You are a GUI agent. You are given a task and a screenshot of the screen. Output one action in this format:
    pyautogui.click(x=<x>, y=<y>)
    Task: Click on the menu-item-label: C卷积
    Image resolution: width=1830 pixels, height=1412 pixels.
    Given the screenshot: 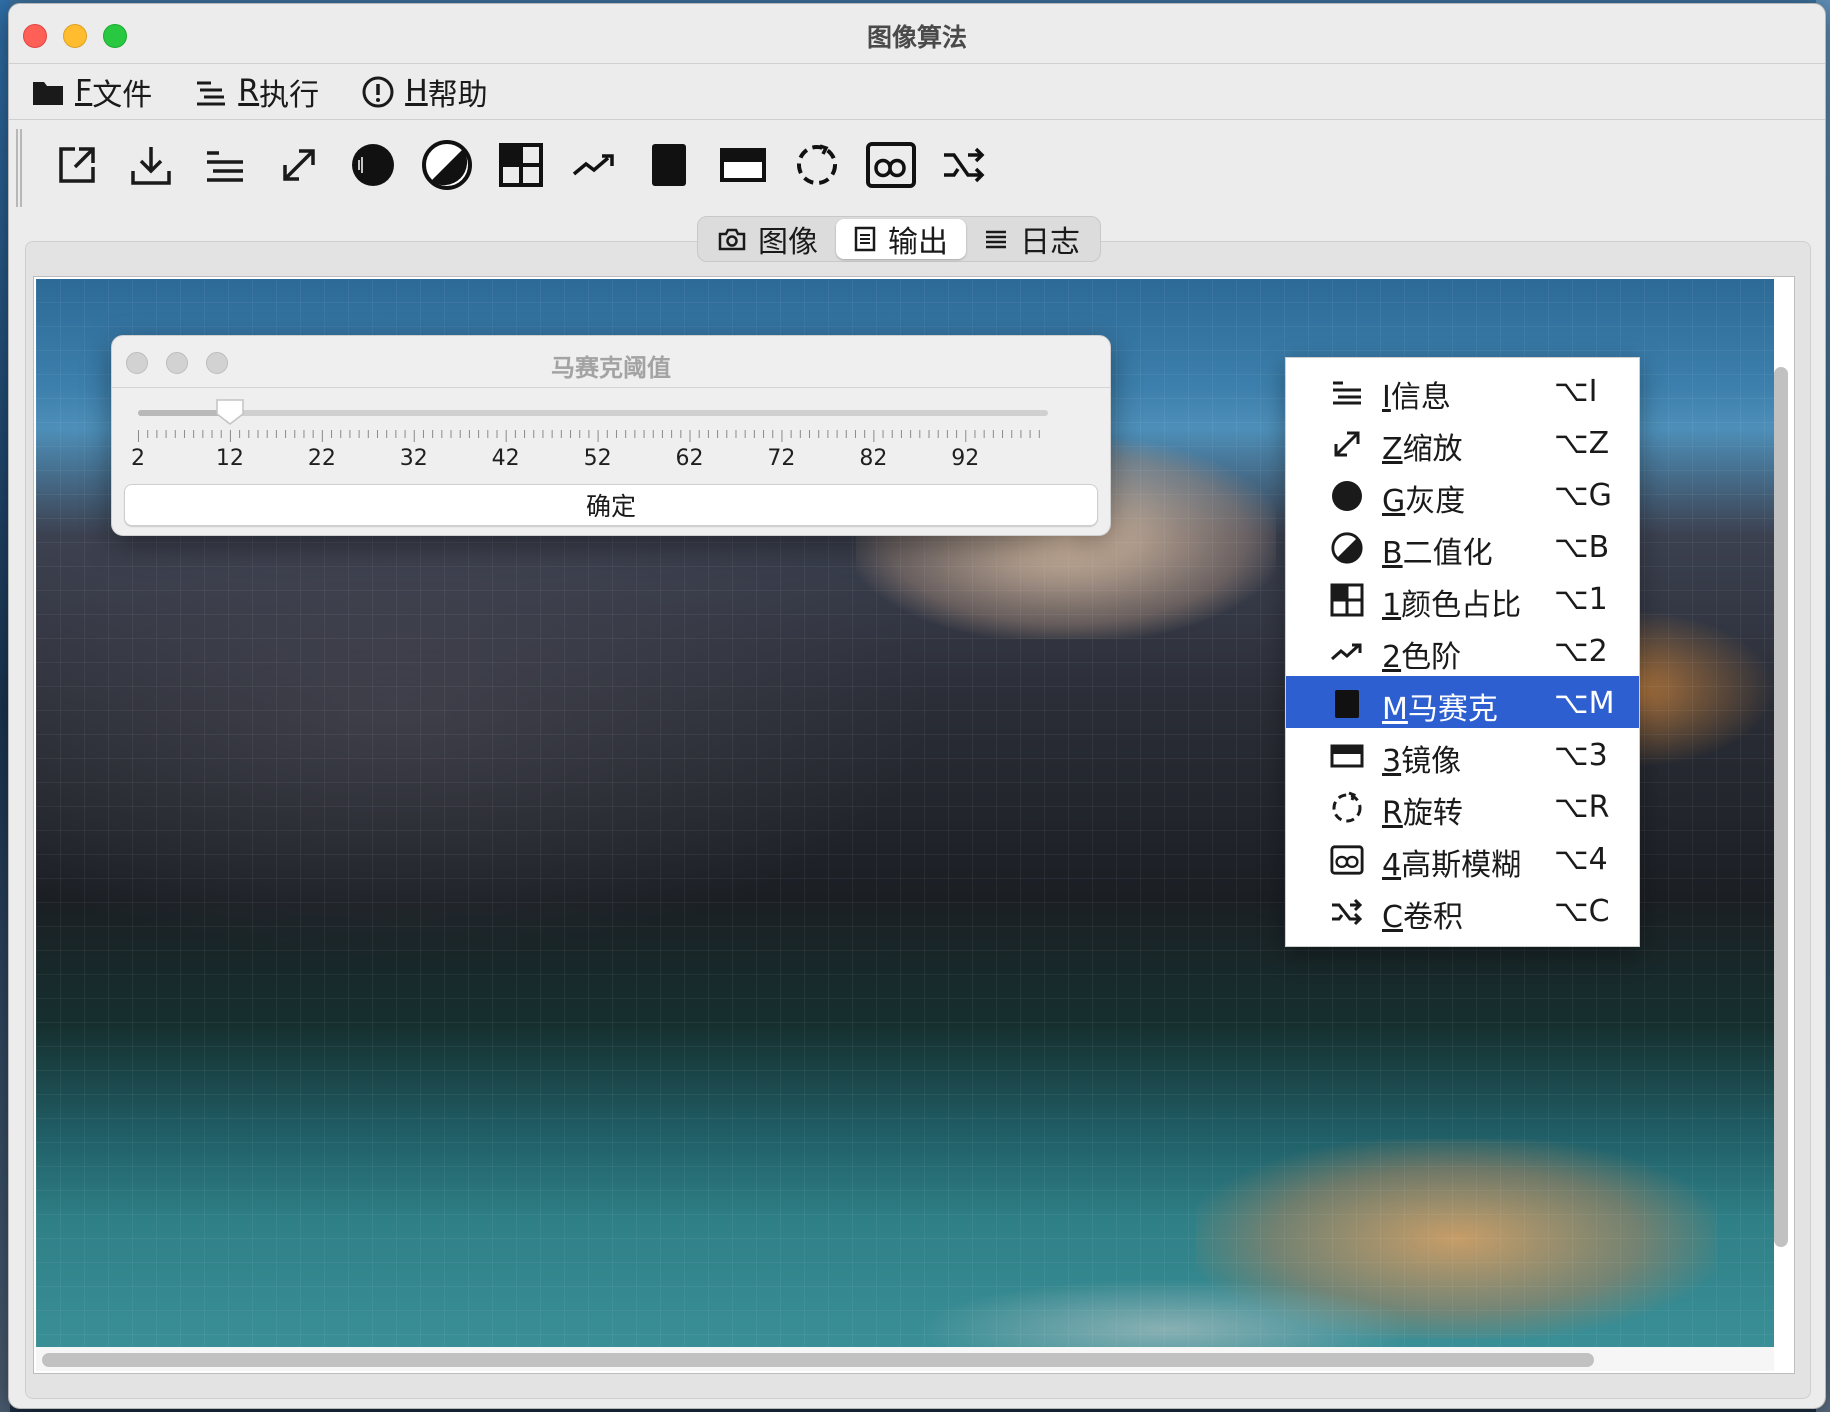 What is the action you would take?
    pyautogui.click(x=1422, y=914)
    